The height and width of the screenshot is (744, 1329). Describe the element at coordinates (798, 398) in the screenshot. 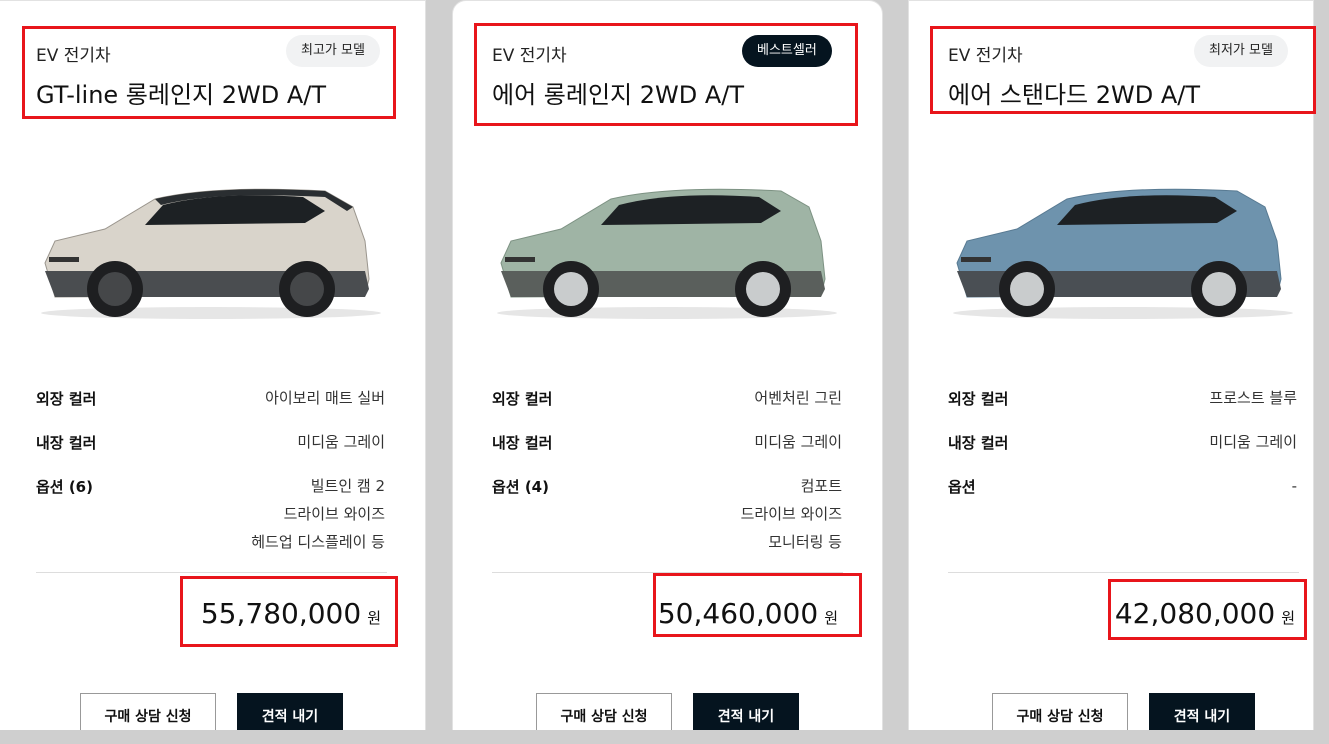

I see `exterior-color-value: 어벤처린 그린` at that location.